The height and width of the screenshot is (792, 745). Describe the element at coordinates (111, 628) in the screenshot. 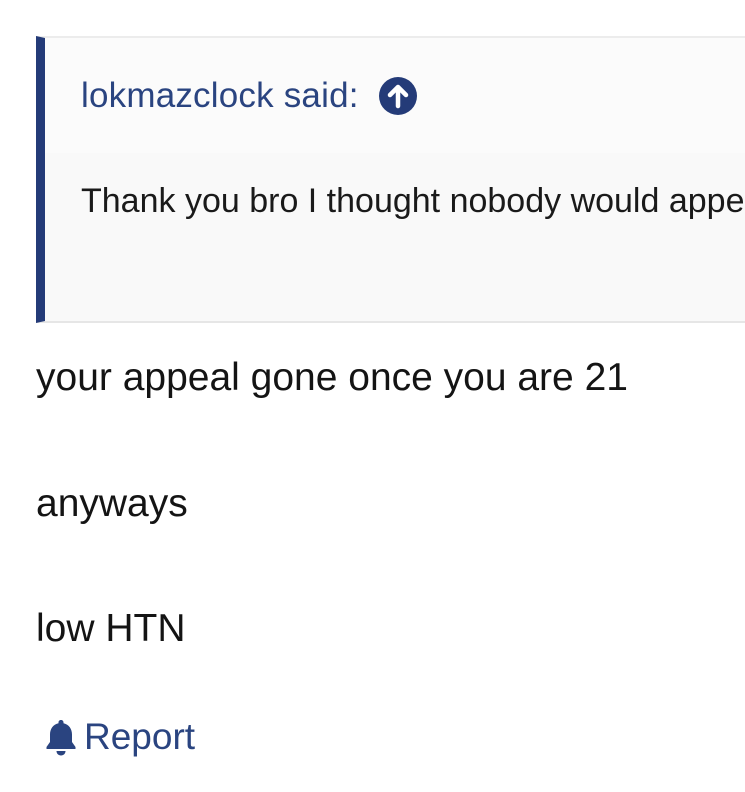

I see `post-text-line: low HTN` at that location.